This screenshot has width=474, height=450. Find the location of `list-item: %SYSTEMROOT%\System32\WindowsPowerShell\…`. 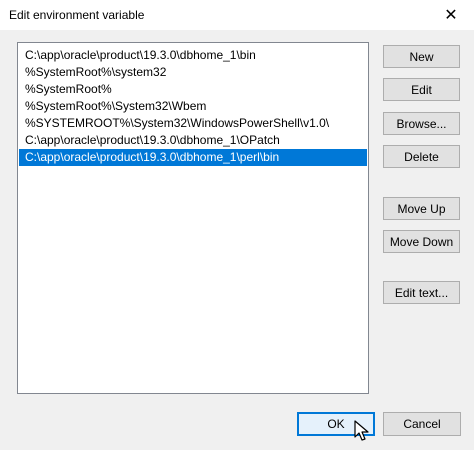

list-item: %SYSTEMROOT%\System32\WindowsPowerShell\… is located at coordinates (193, 123).